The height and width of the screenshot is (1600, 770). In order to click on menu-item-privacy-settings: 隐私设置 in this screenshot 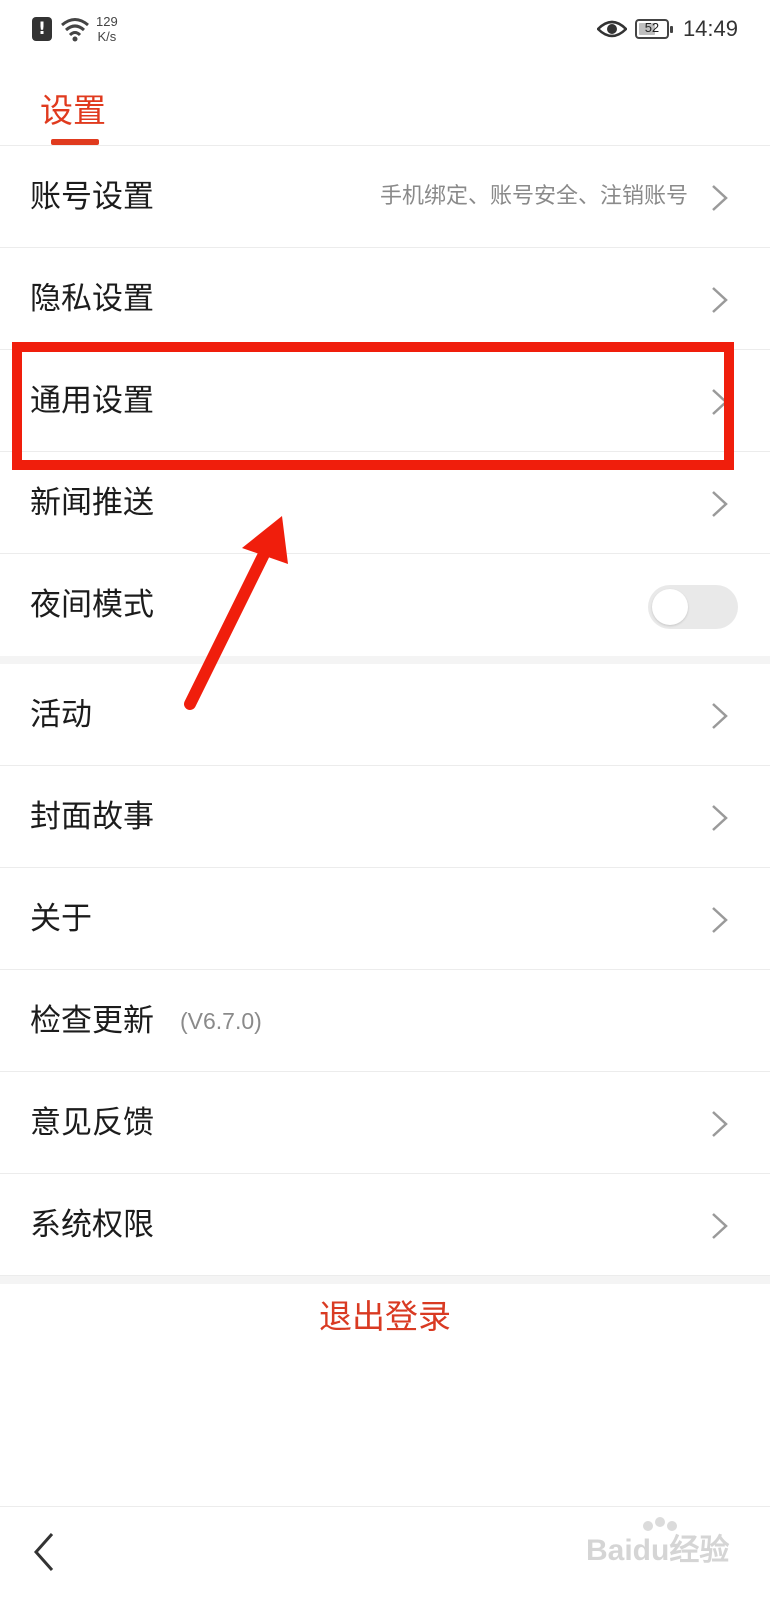, I will do `click(385, 299)`.